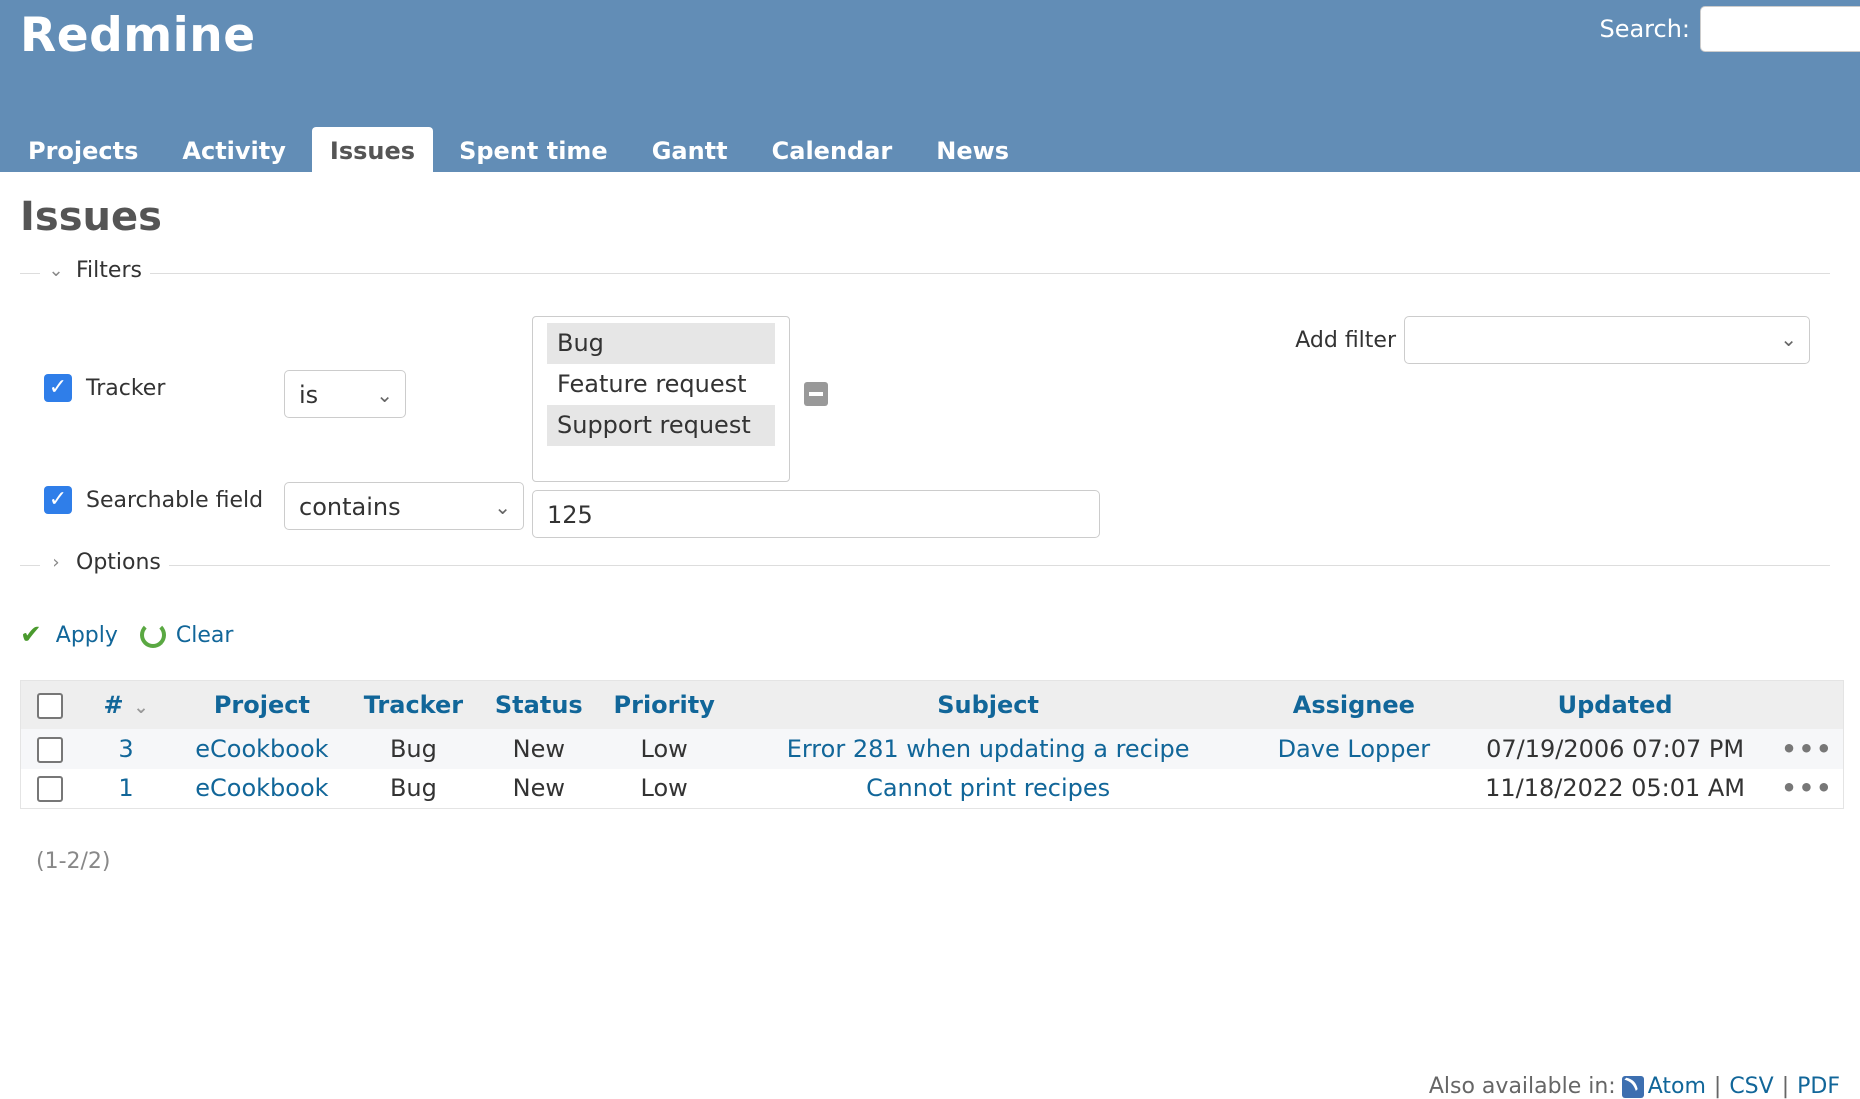 The width and height of the screenshot is (1860, 1099). Describe the element at coordinates (1751, 1086) in the screenshot. I see `csv-link: CSV` at that location.